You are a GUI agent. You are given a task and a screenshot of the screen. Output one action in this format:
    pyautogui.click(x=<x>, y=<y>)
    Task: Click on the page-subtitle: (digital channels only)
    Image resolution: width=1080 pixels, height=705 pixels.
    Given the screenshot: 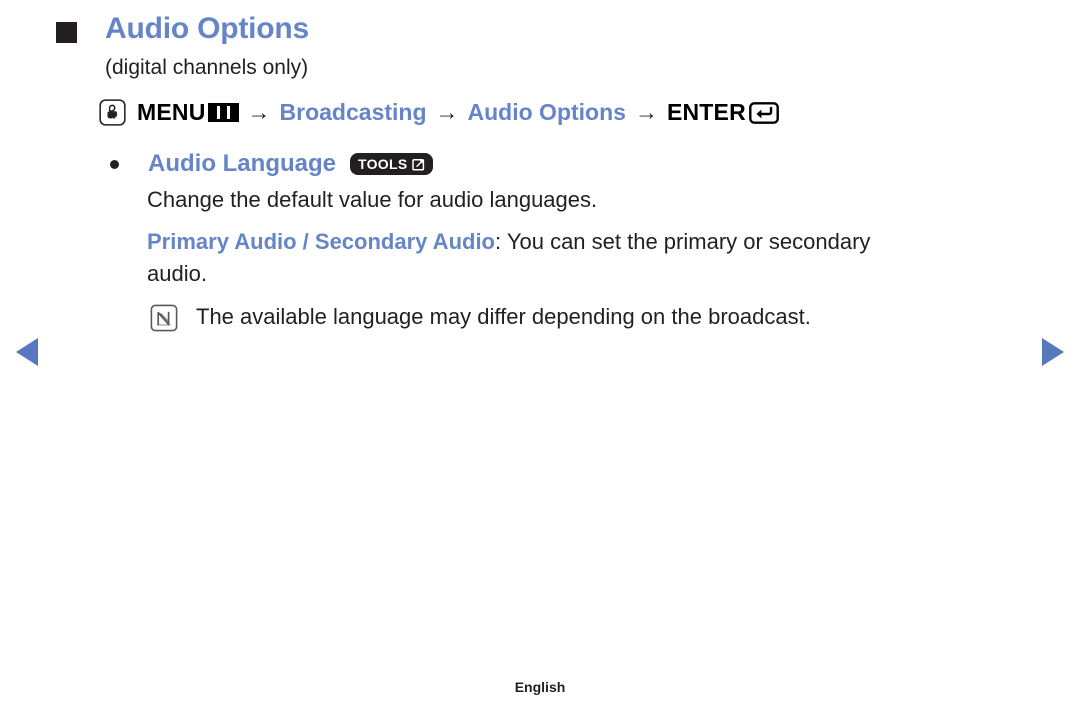 What is the action you would take?
    pyautogui.click(x=207, y=67)
    